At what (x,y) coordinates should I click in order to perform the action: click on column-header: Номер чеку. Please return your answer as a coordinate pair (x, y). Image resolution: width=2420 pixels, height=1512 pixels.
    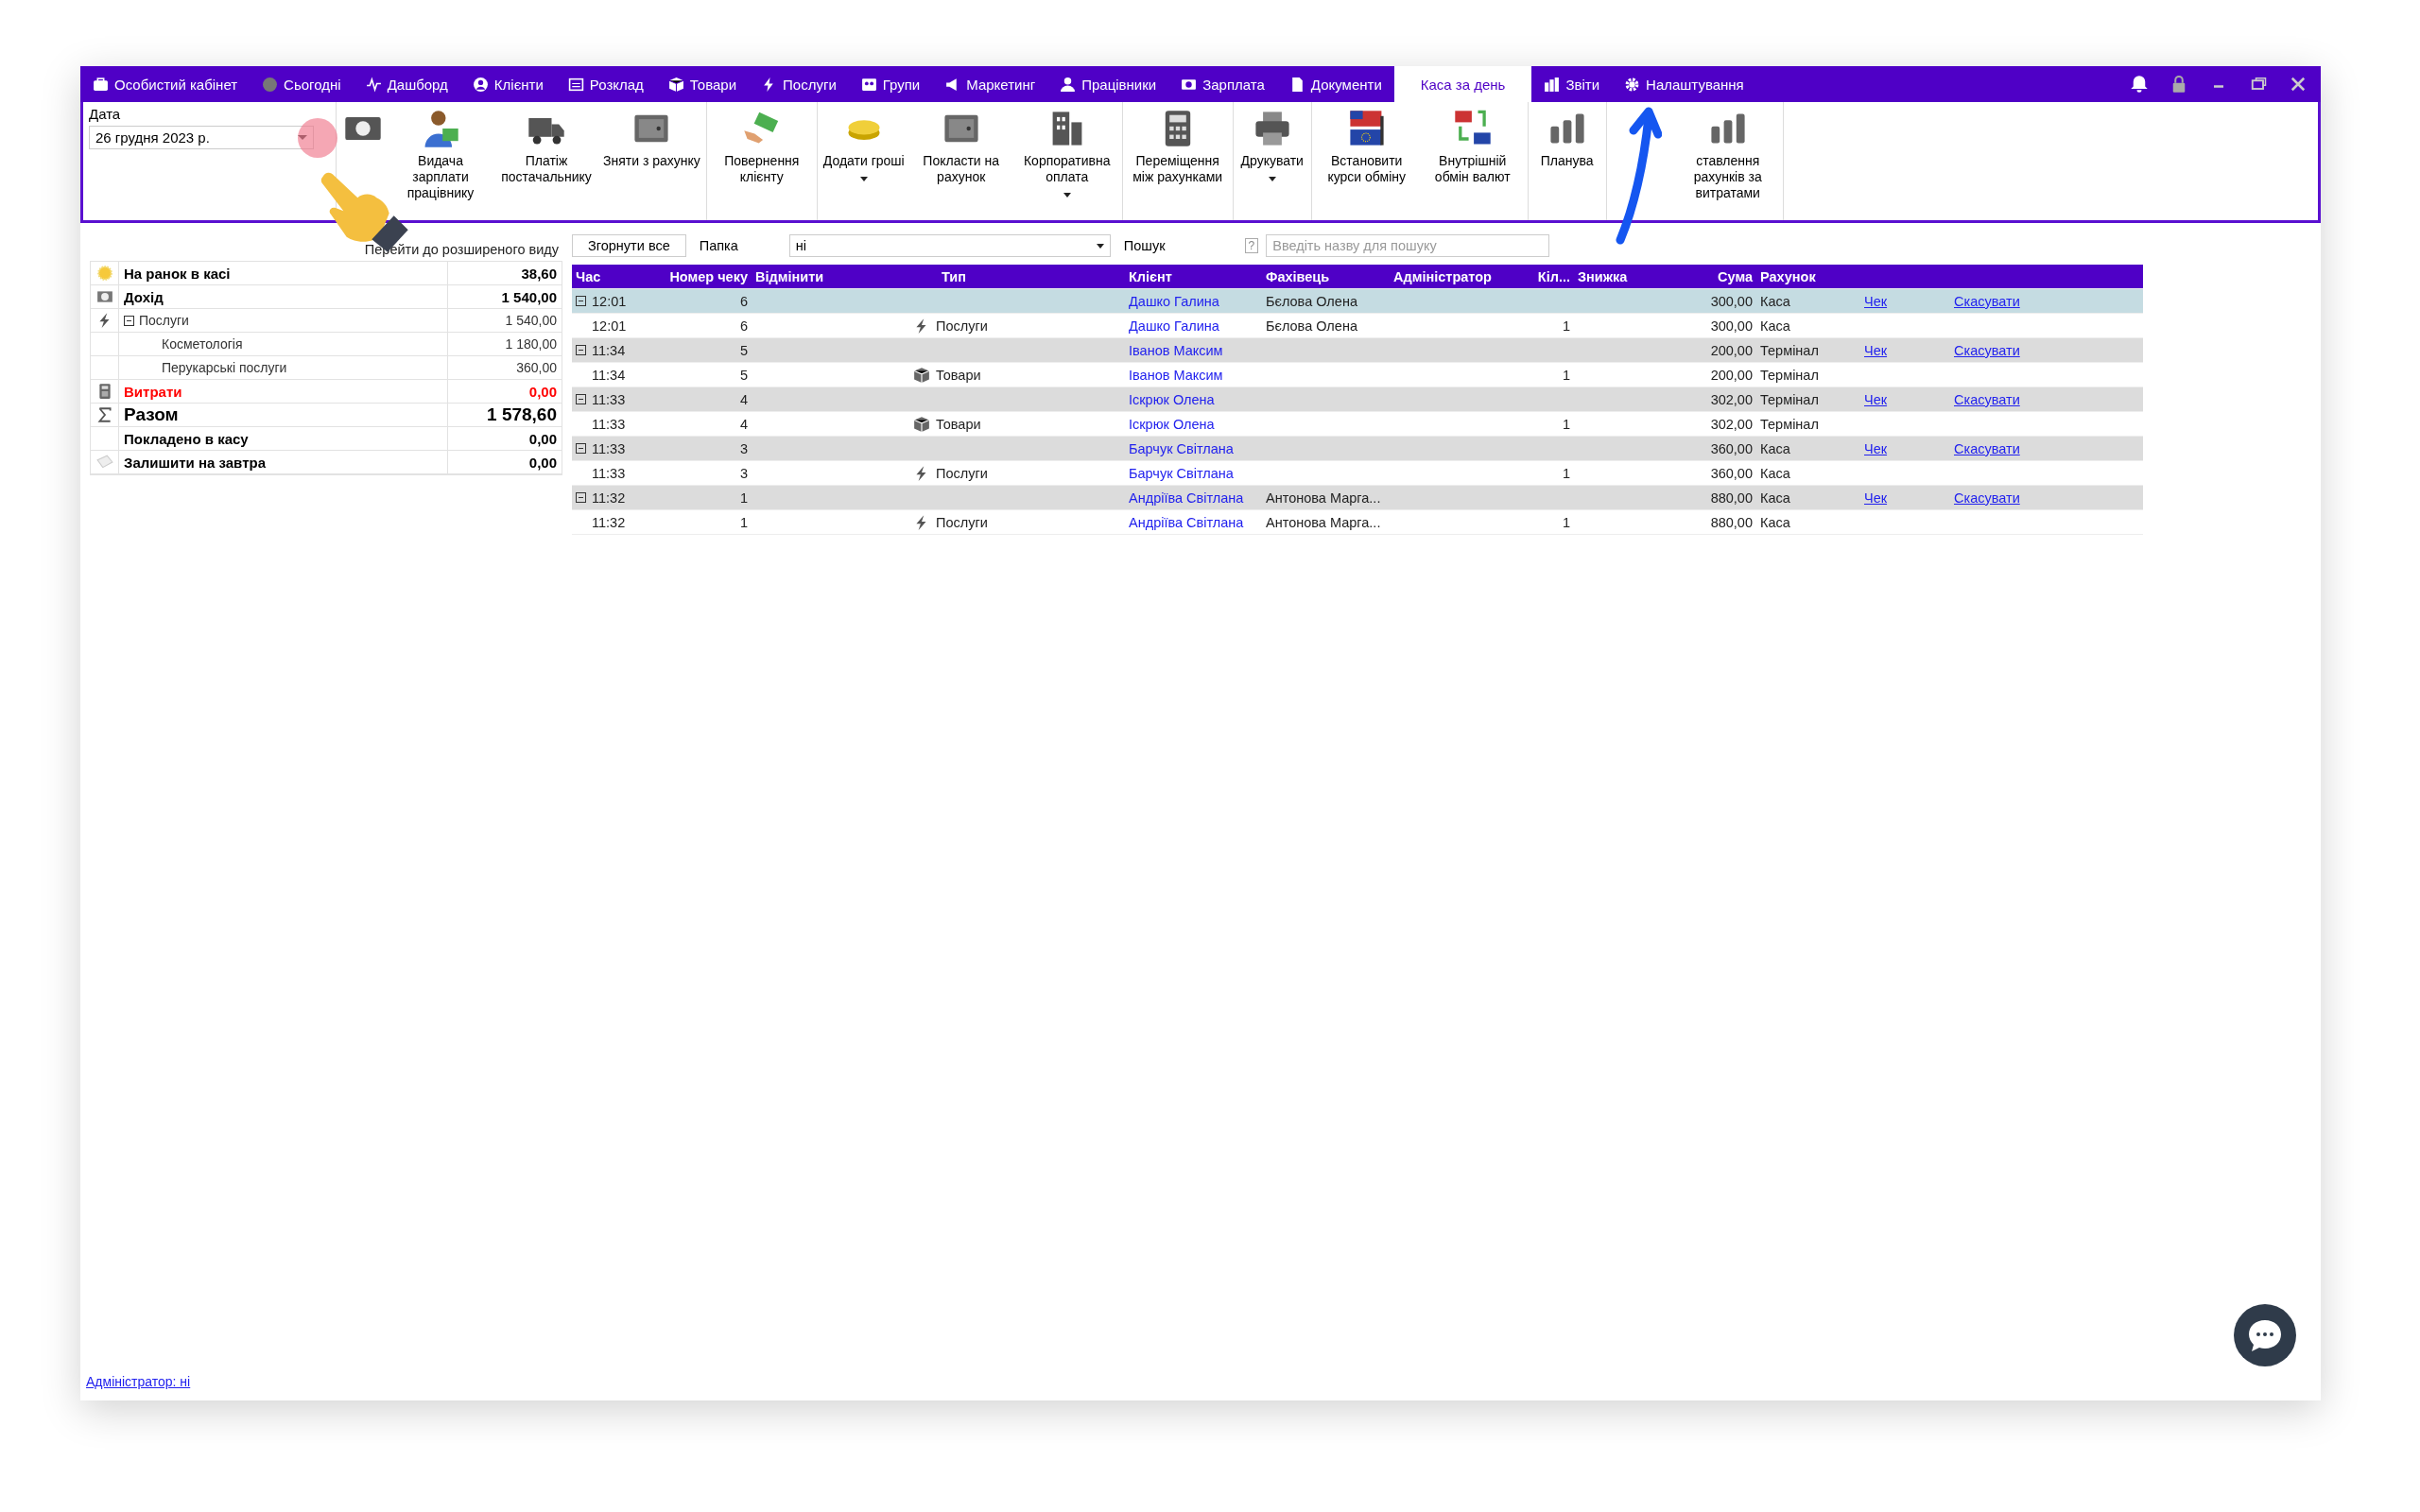
    Looking at the image, I should click on (700, 276).